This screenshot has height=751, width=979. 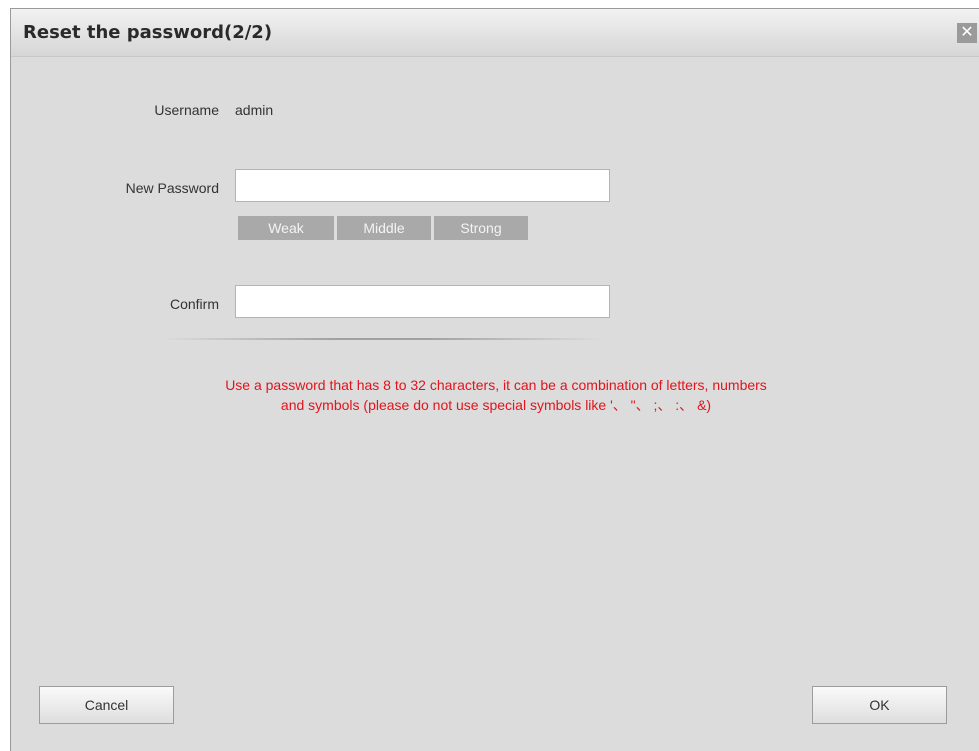 I want to click on dialog-title: Reset the password(2/2), so click(x=148, y=32).